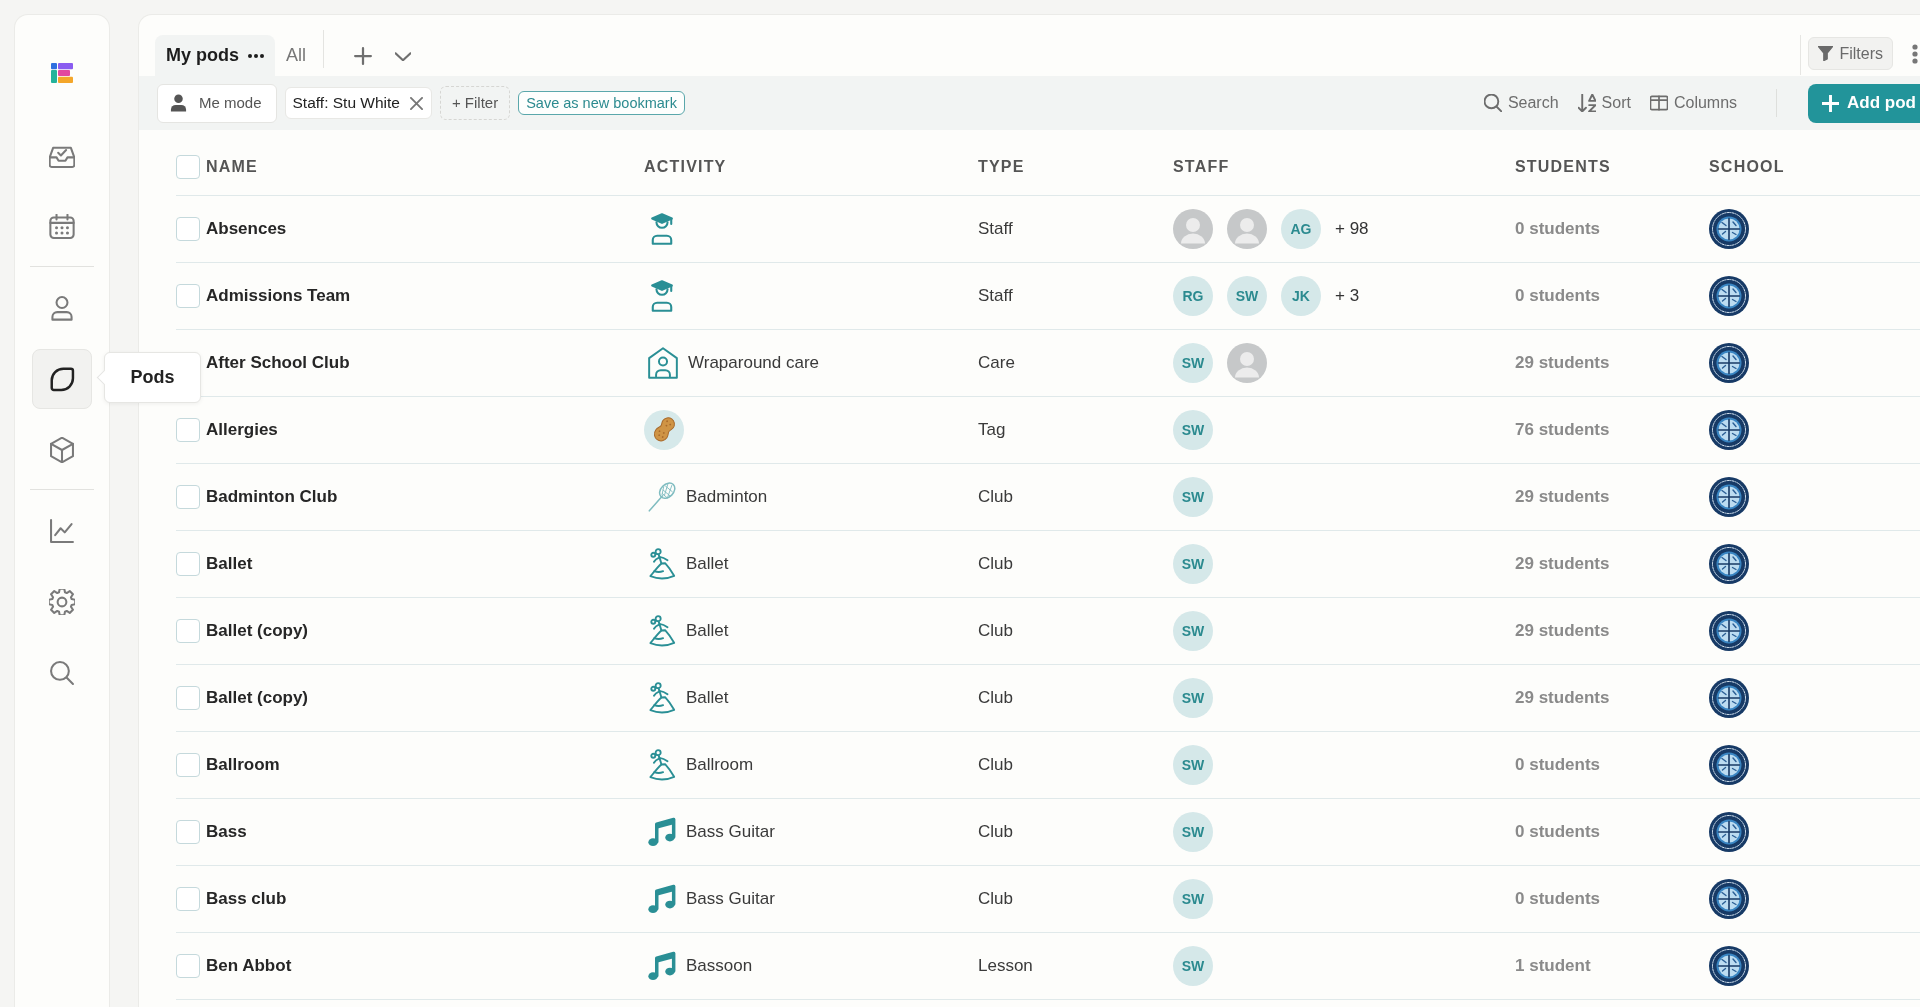 This screenshot has height=1007, width=1920. I want to click on pod-name: Ballet, so click(229, 564).